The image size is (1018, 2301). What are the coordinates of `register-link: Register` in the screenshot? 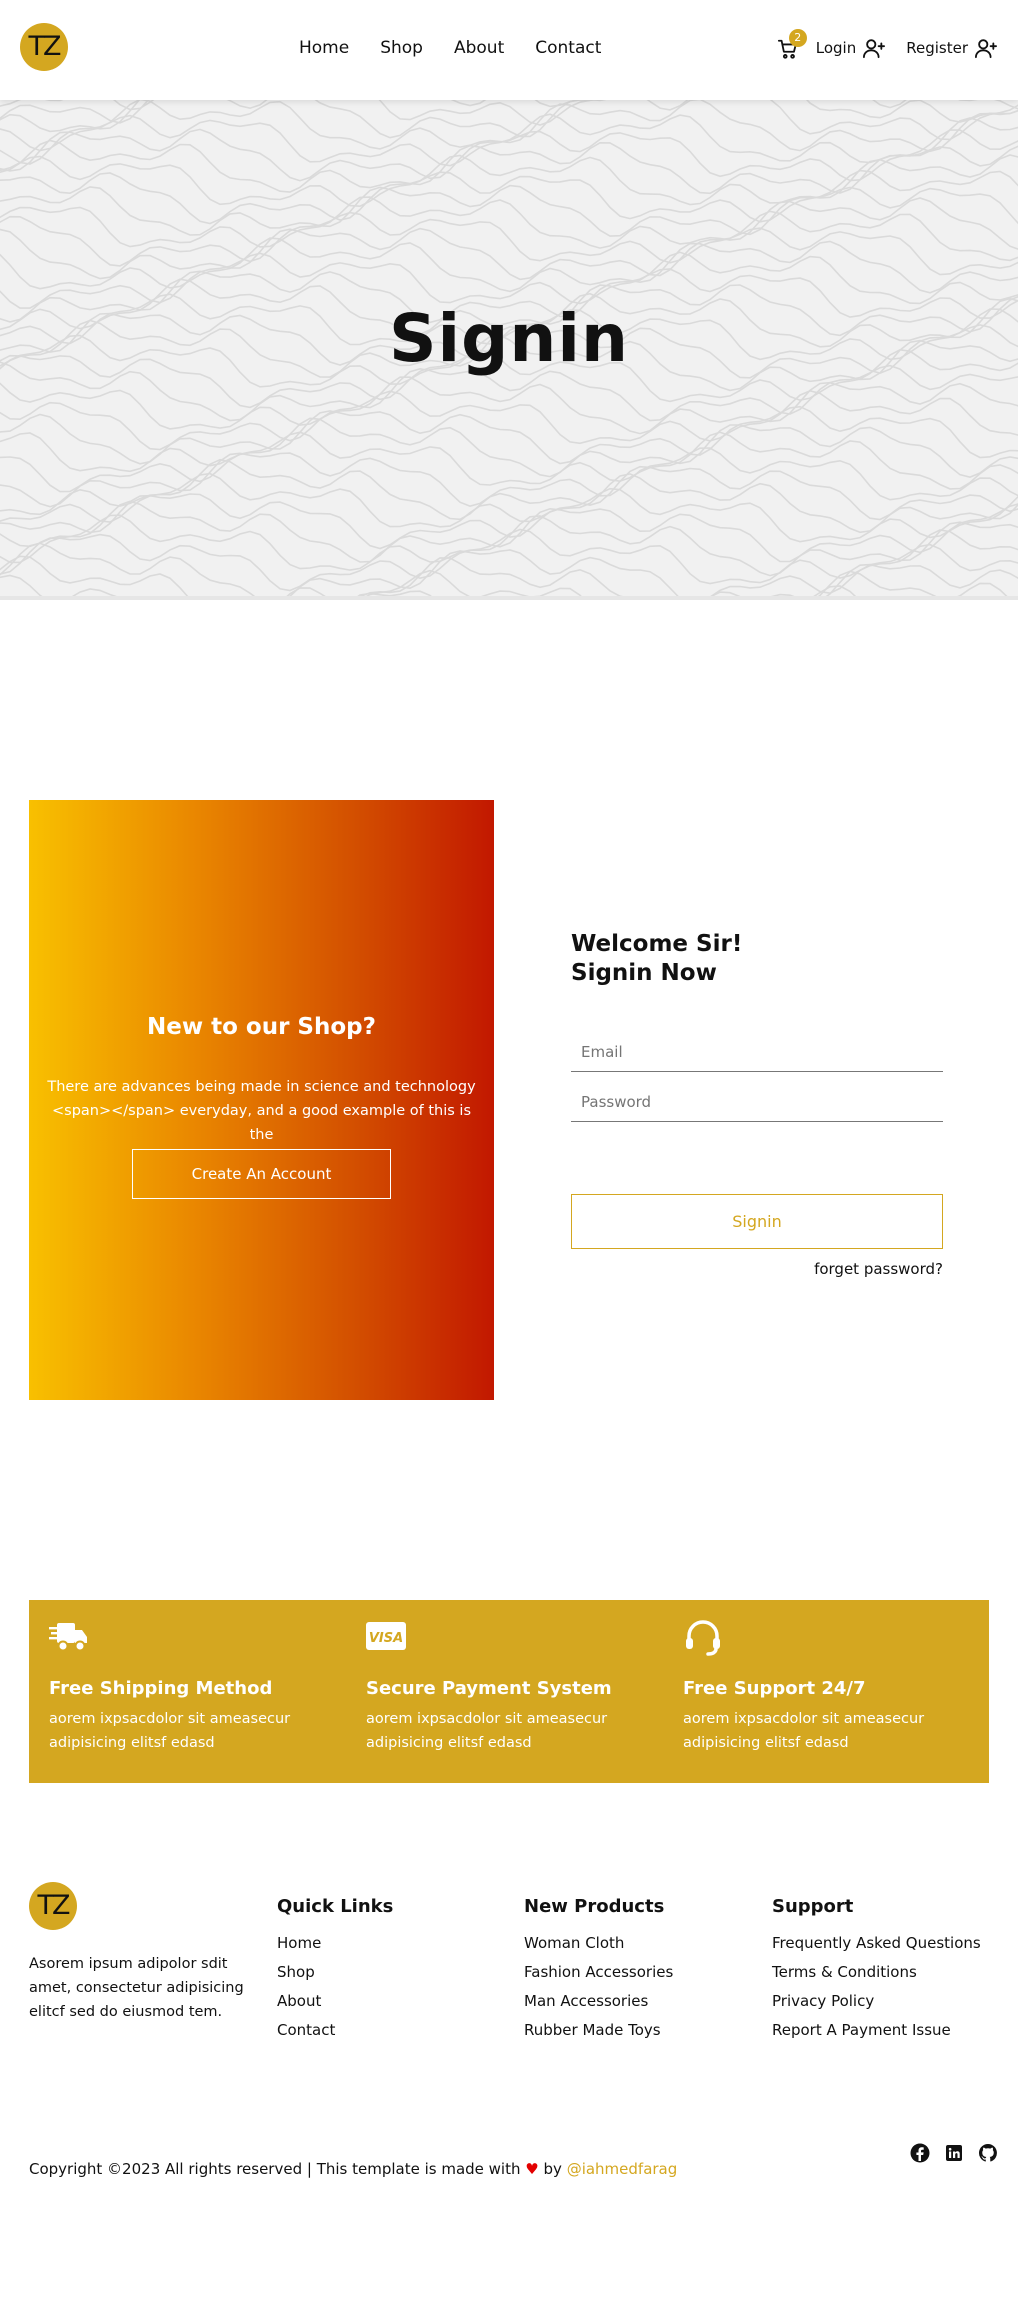 It's located at (952, 48).